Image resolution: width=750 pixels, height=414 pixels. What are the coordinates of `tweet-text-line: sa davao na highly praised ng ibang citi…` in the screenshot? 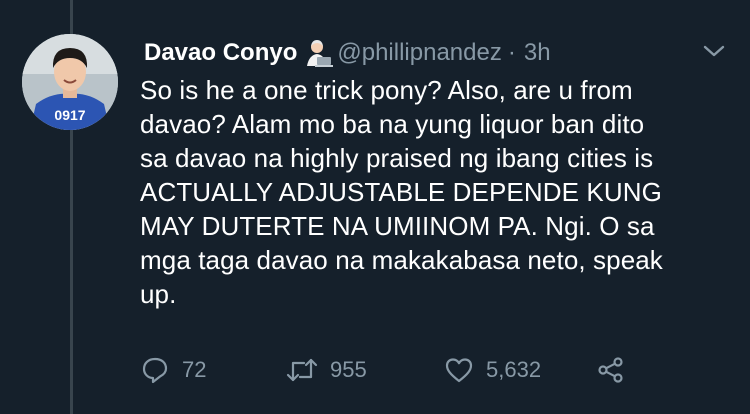 It's located at (397, 158).